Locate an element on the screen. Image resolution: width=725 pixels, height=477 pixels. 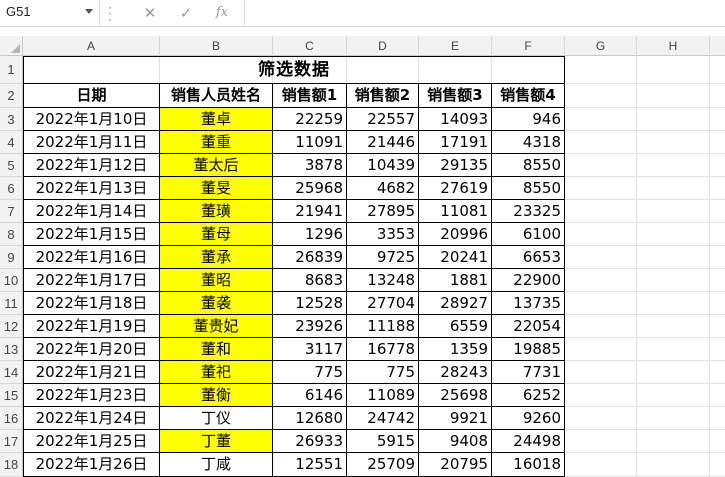
row-header: 13 is located at coordinates (11, 349).